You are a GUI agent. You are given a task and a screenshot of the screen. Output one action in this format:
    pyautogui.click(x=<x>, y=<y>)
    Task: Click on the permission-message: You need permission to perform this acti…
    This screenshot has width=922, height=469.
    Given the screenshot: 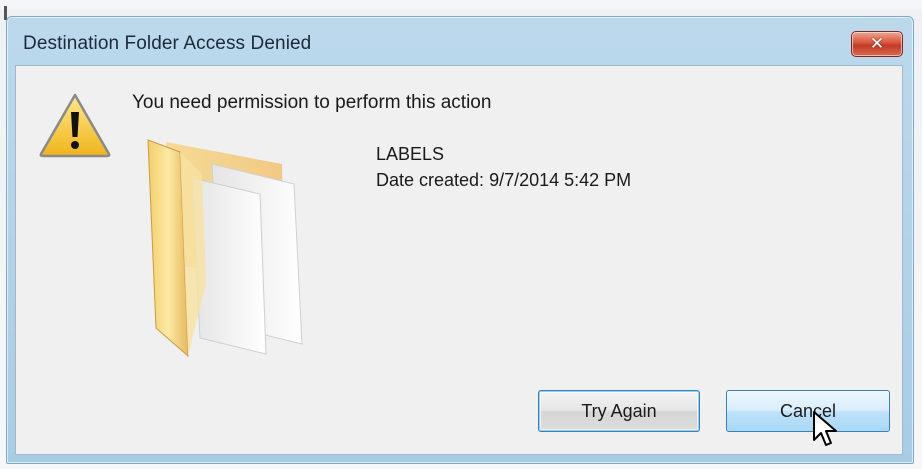 What is the action you would take?
    pyautogui.click(x=312, y=102)
    